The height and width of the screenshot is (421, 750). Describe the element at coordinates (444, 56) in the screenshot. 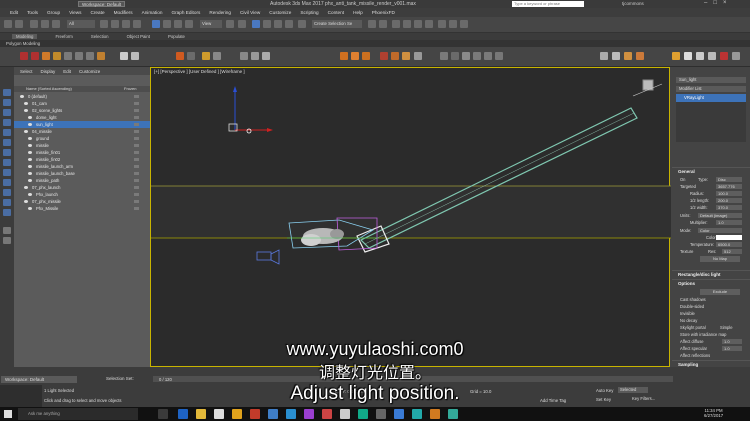

I see `phoenix-tool-f-icon` at that location.